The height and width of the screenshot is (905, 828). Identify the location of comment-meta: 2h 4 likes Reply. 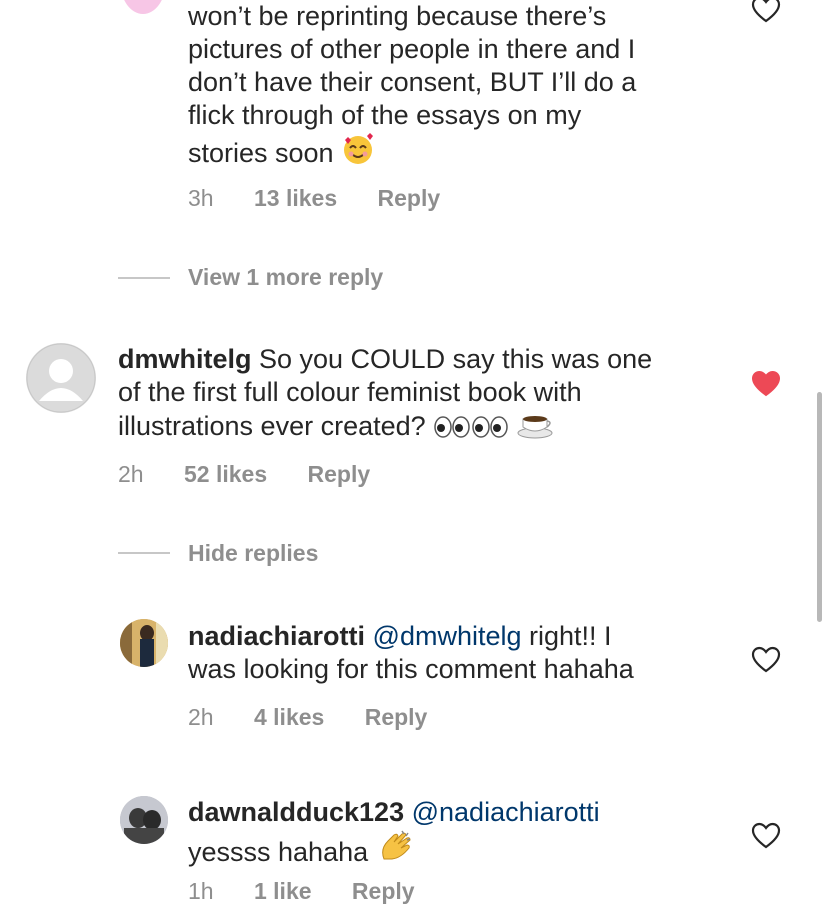
(307, 717).